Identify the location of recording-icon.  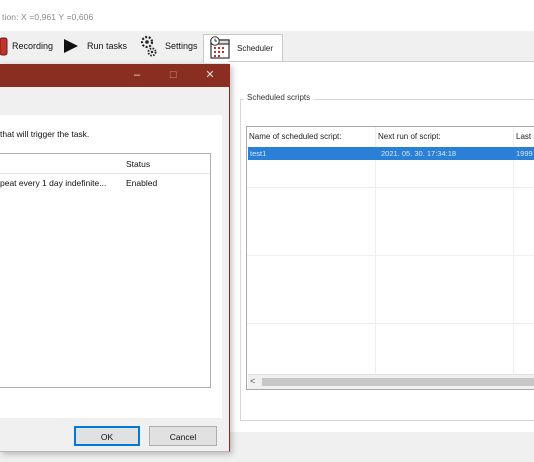
(4, 46).